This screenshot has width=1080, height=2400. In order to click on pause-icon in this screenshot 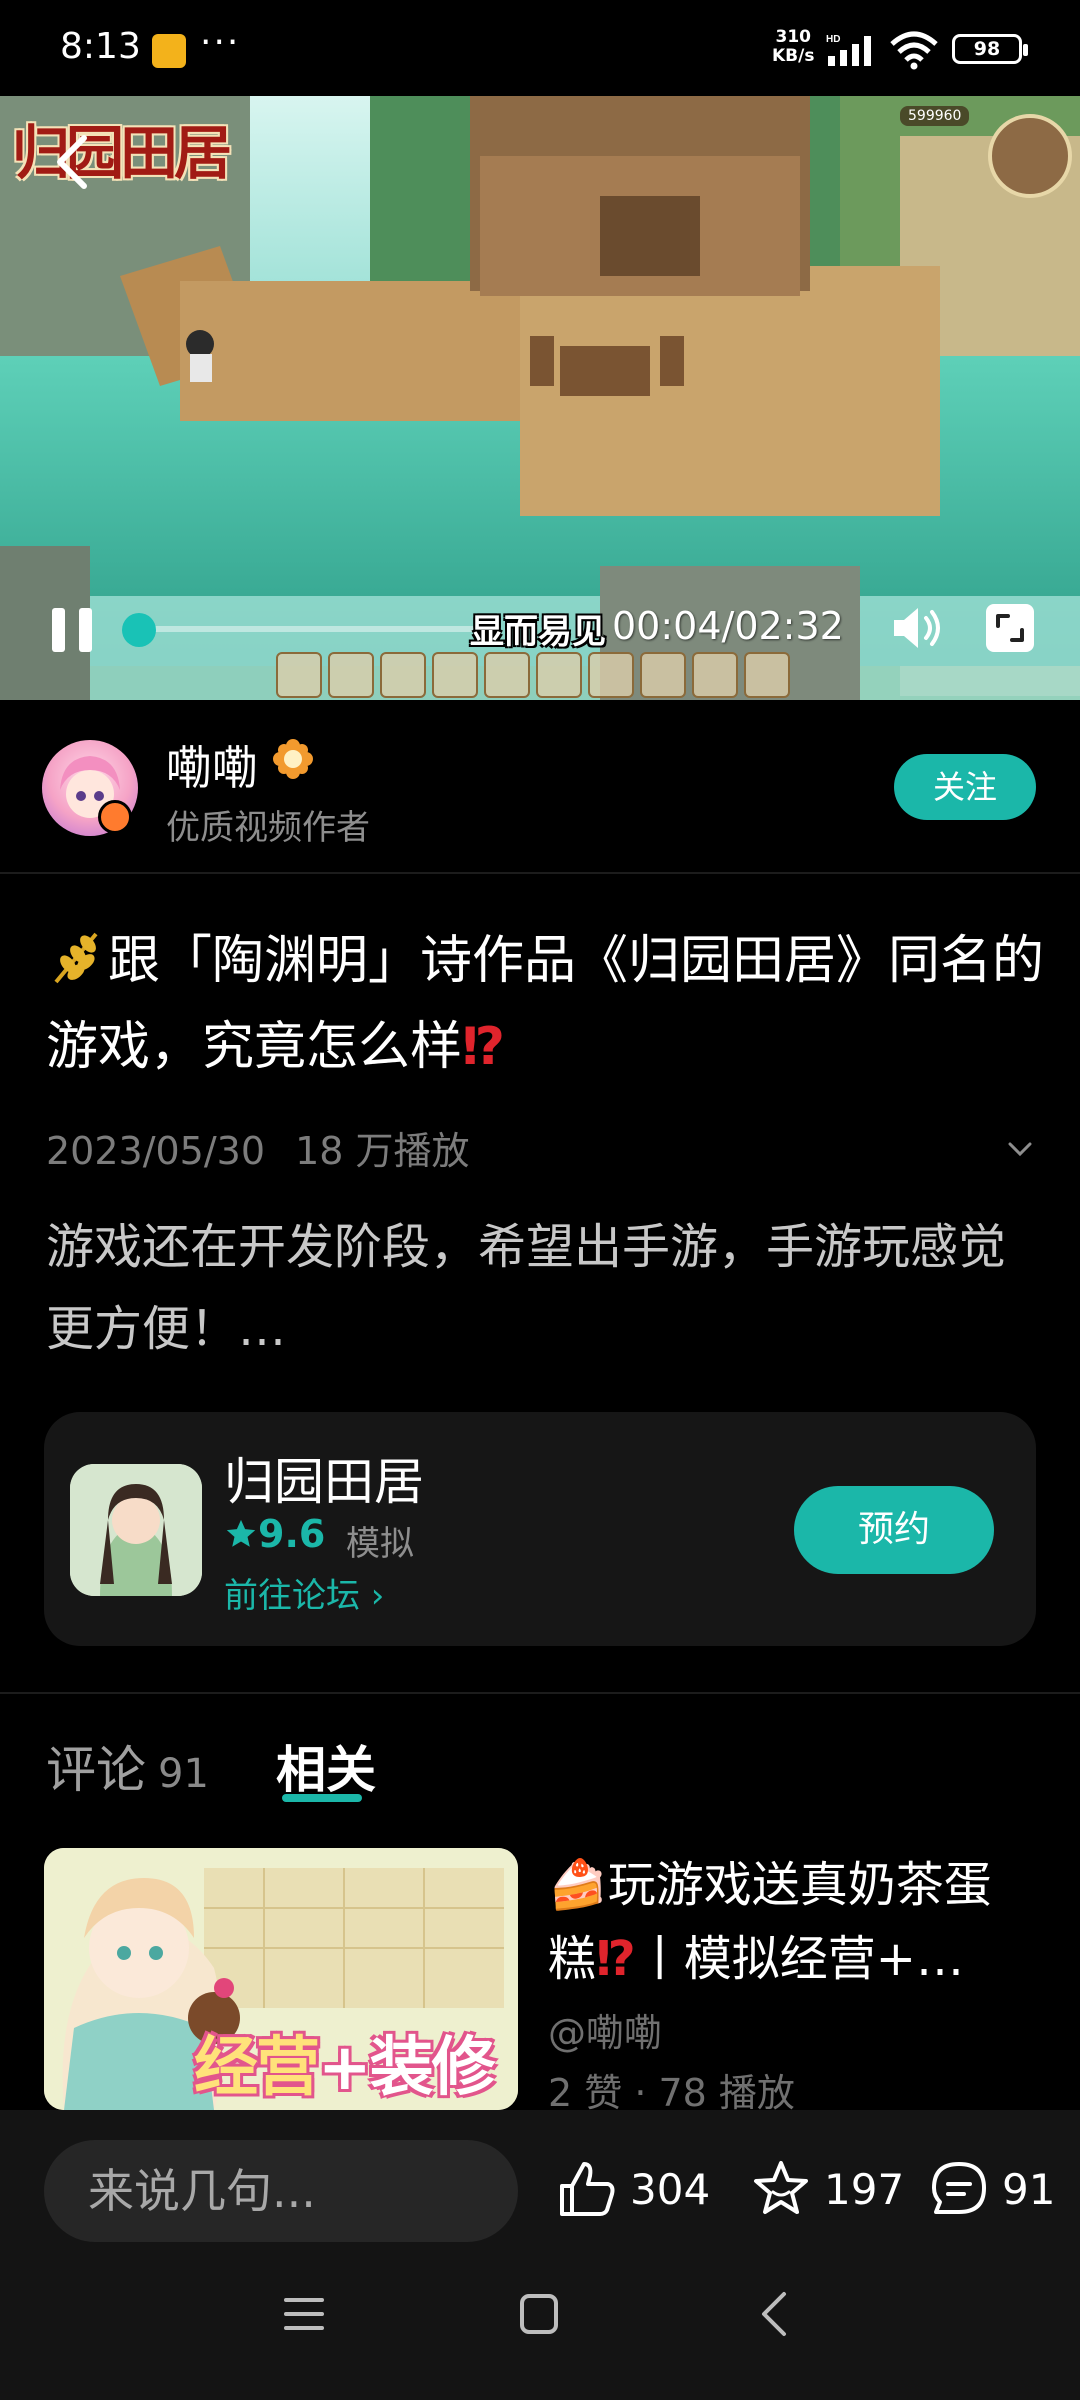, I will do `click(72, 630)`.